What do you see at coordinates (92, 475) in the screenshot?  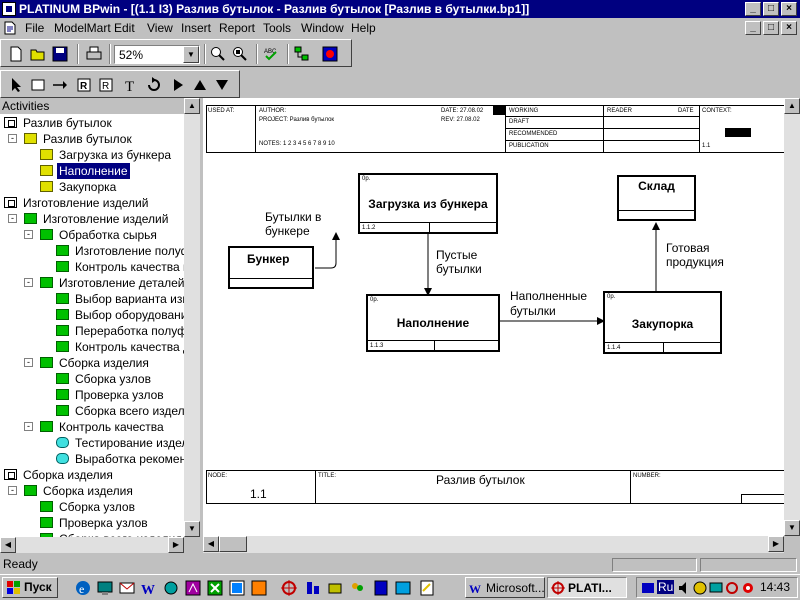 I see `tree-item: Сборка изделия` at bounding box center [92, 475].